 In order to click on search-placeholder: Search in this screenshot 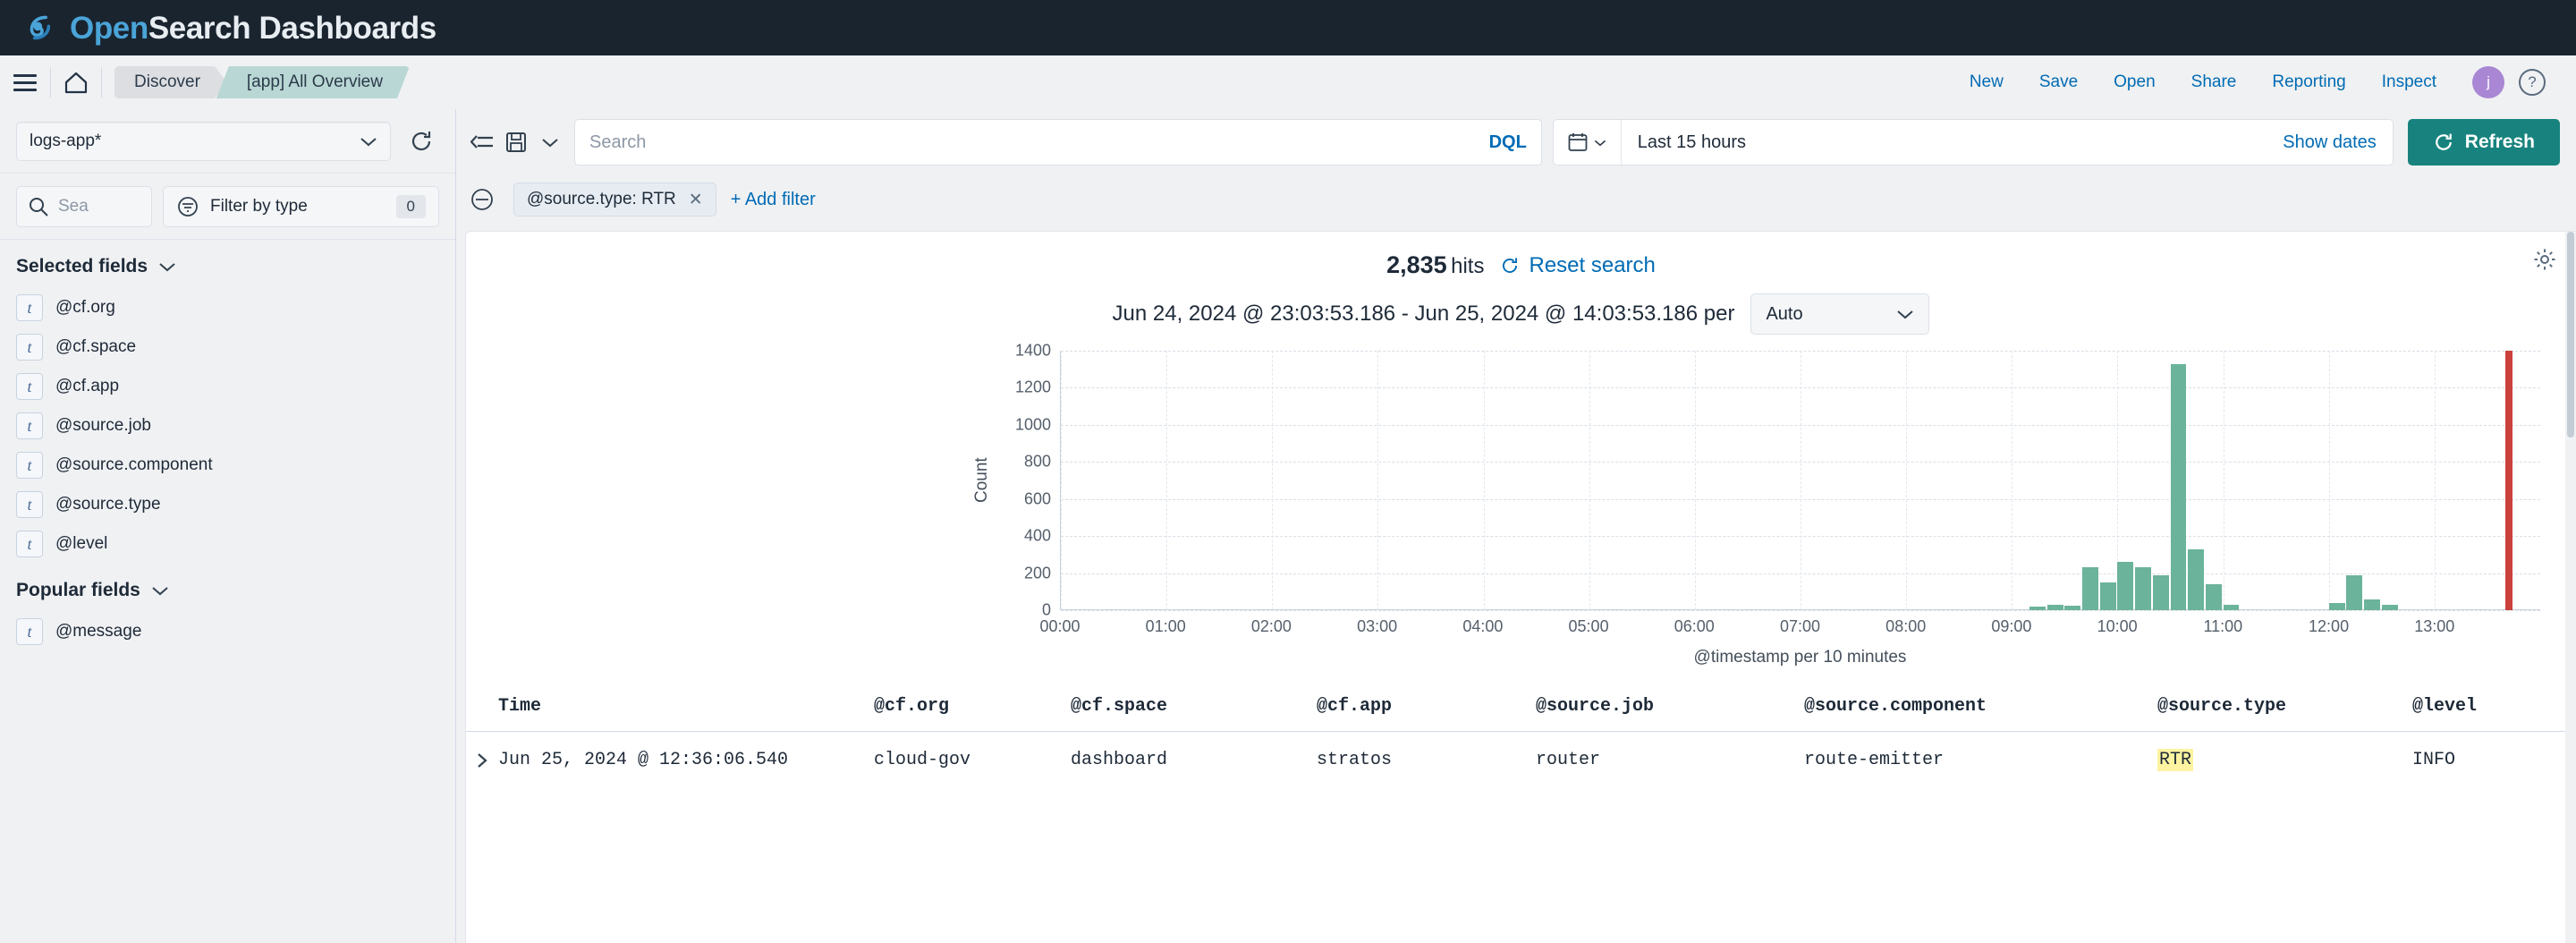, I will do `click(618, 142)`.